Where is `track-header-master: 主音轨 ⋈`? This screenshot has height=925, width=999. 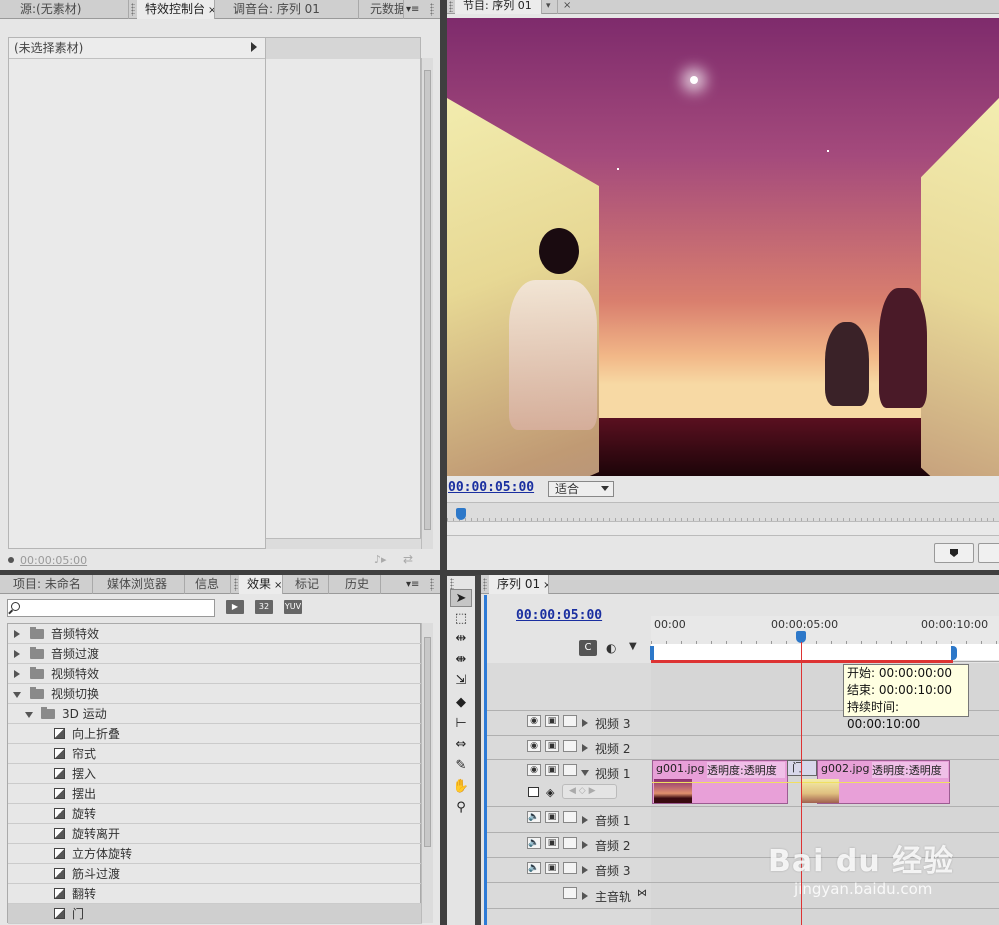
track-header-master: 主音轨 ⋈ is located at coordinates (569, 896).